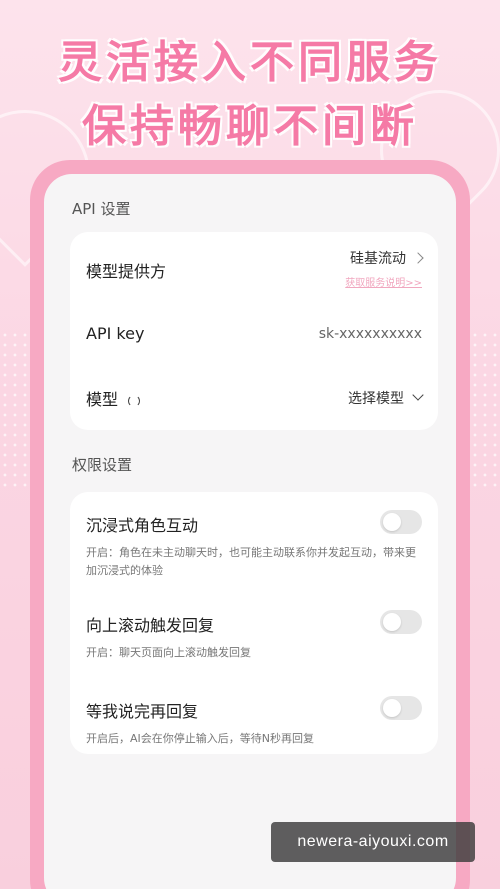 This screenshot has height=889, width=500. I want to click on api-key-label: API key, so click(115, 333).